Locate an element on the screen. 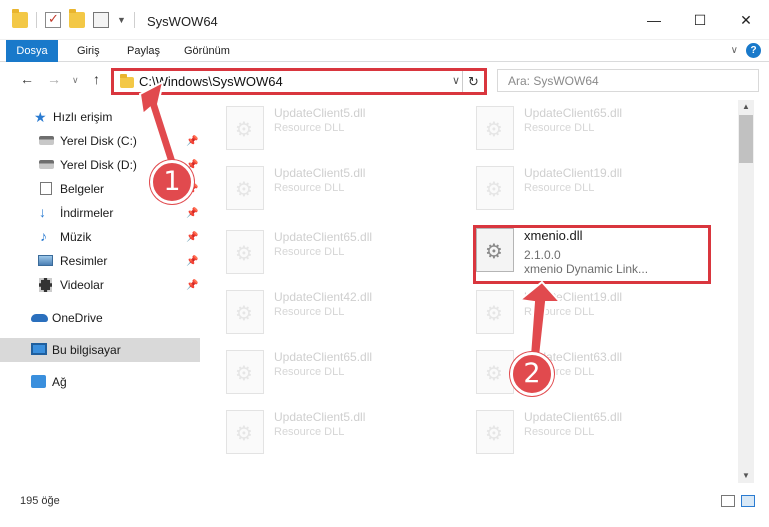  step-2-badge: 2 is located at coordinates (532, 374).